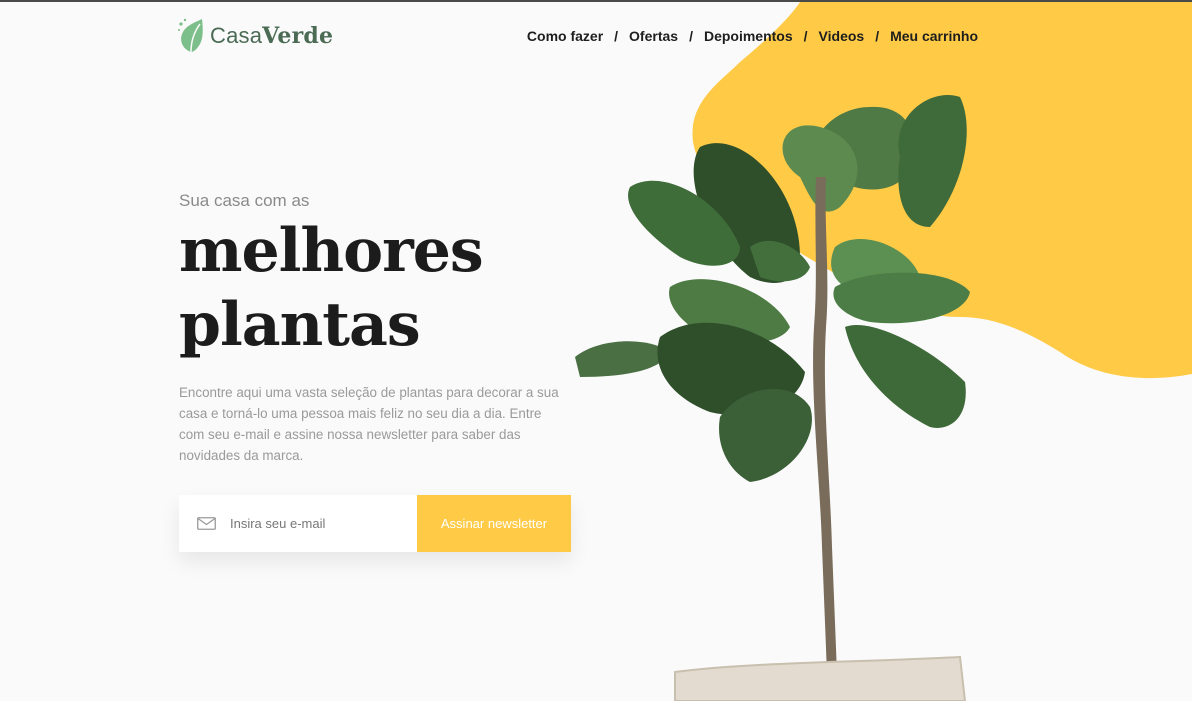 Image resolution: width=1192 pixels, height=701 pixels. Describe the element at coordinates (653, 36) in the screenshot. I see `nav-item-ofertas: Ofertas` at that location.